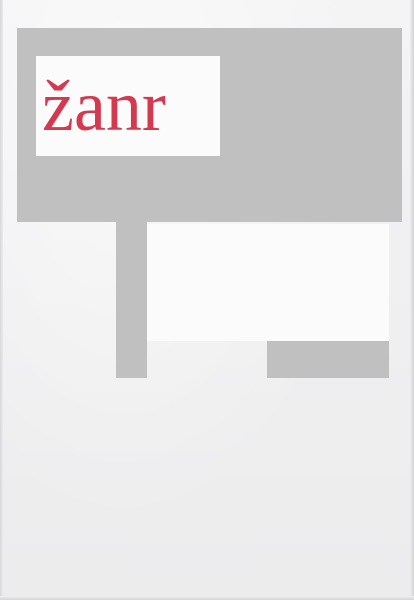  What do you see at coordinates (412, 300) in the screenshot?
I see `cover-edge-right` at bounding box center [412, 300].